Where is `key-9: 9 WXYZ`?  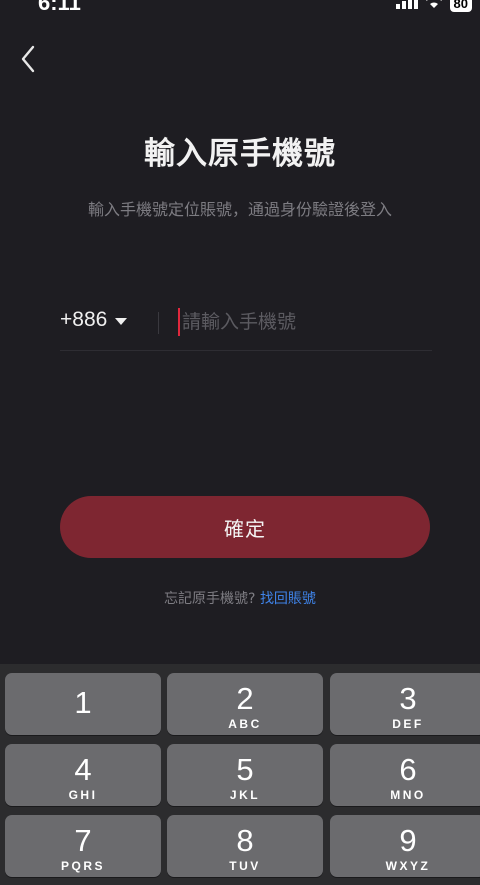 key-9: 9 WXYZ is located at coordinates (405, 846).